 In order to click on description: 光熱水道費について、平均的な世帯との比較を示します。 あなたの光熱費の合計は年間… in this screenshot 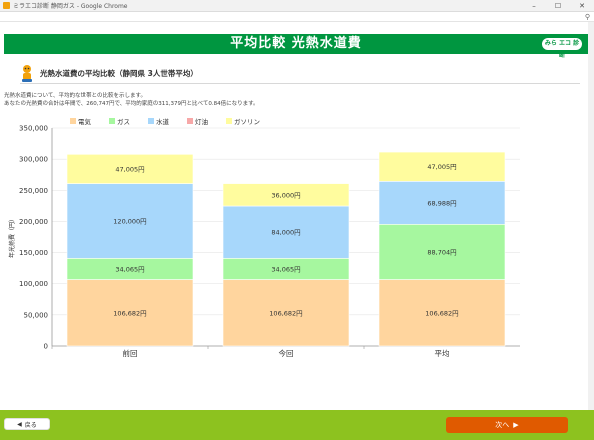, I will do `click(131, 100)`.